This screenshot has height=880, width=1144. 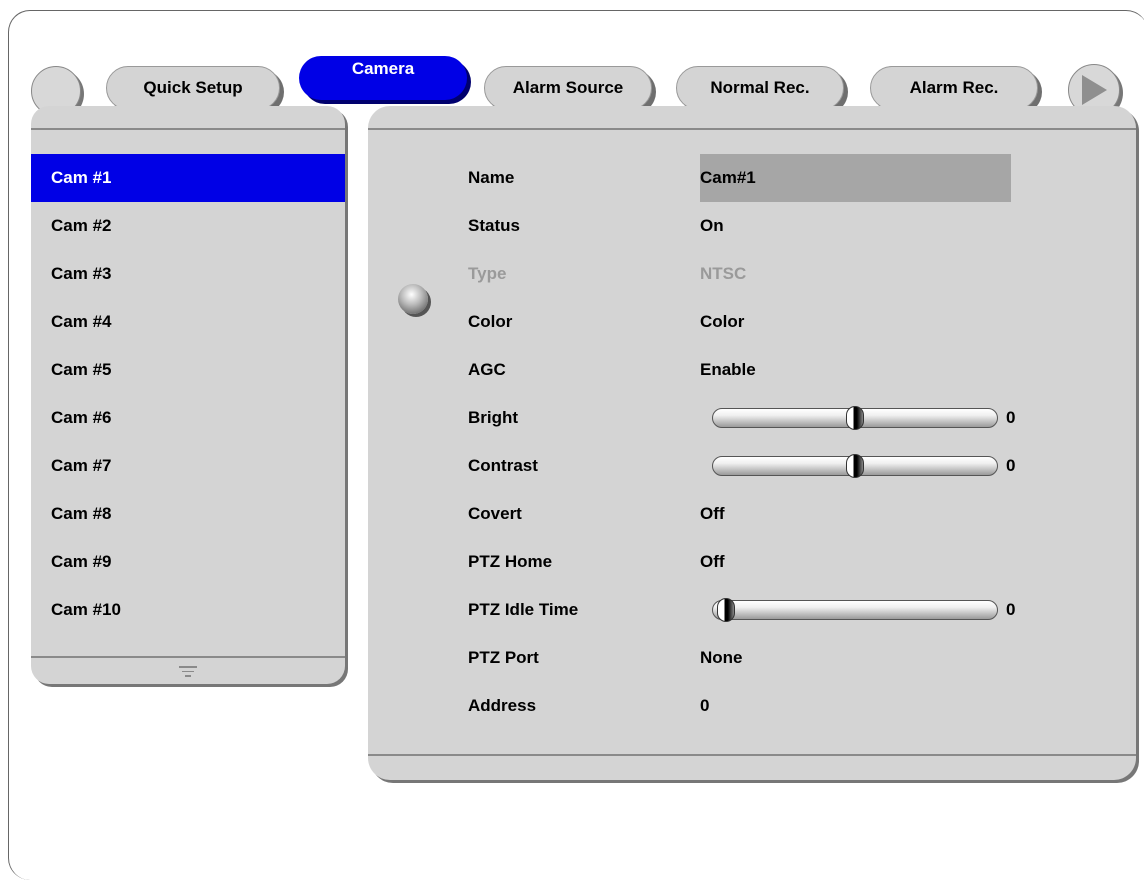 What do you see at coordinates (752, 226) in the screenshot?
I see `setting-row-status: Status On` at bounding box center [752, 226].